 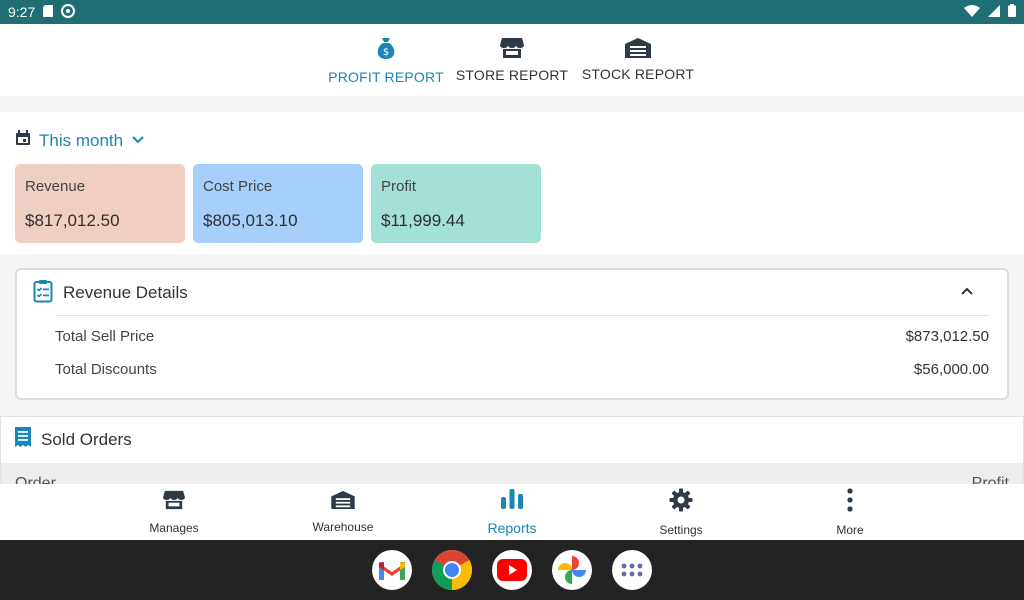 What do you see at coordinates (48, 12) in the screenshot?
I see `sd-card-icon` at bounding box center [48, 12].